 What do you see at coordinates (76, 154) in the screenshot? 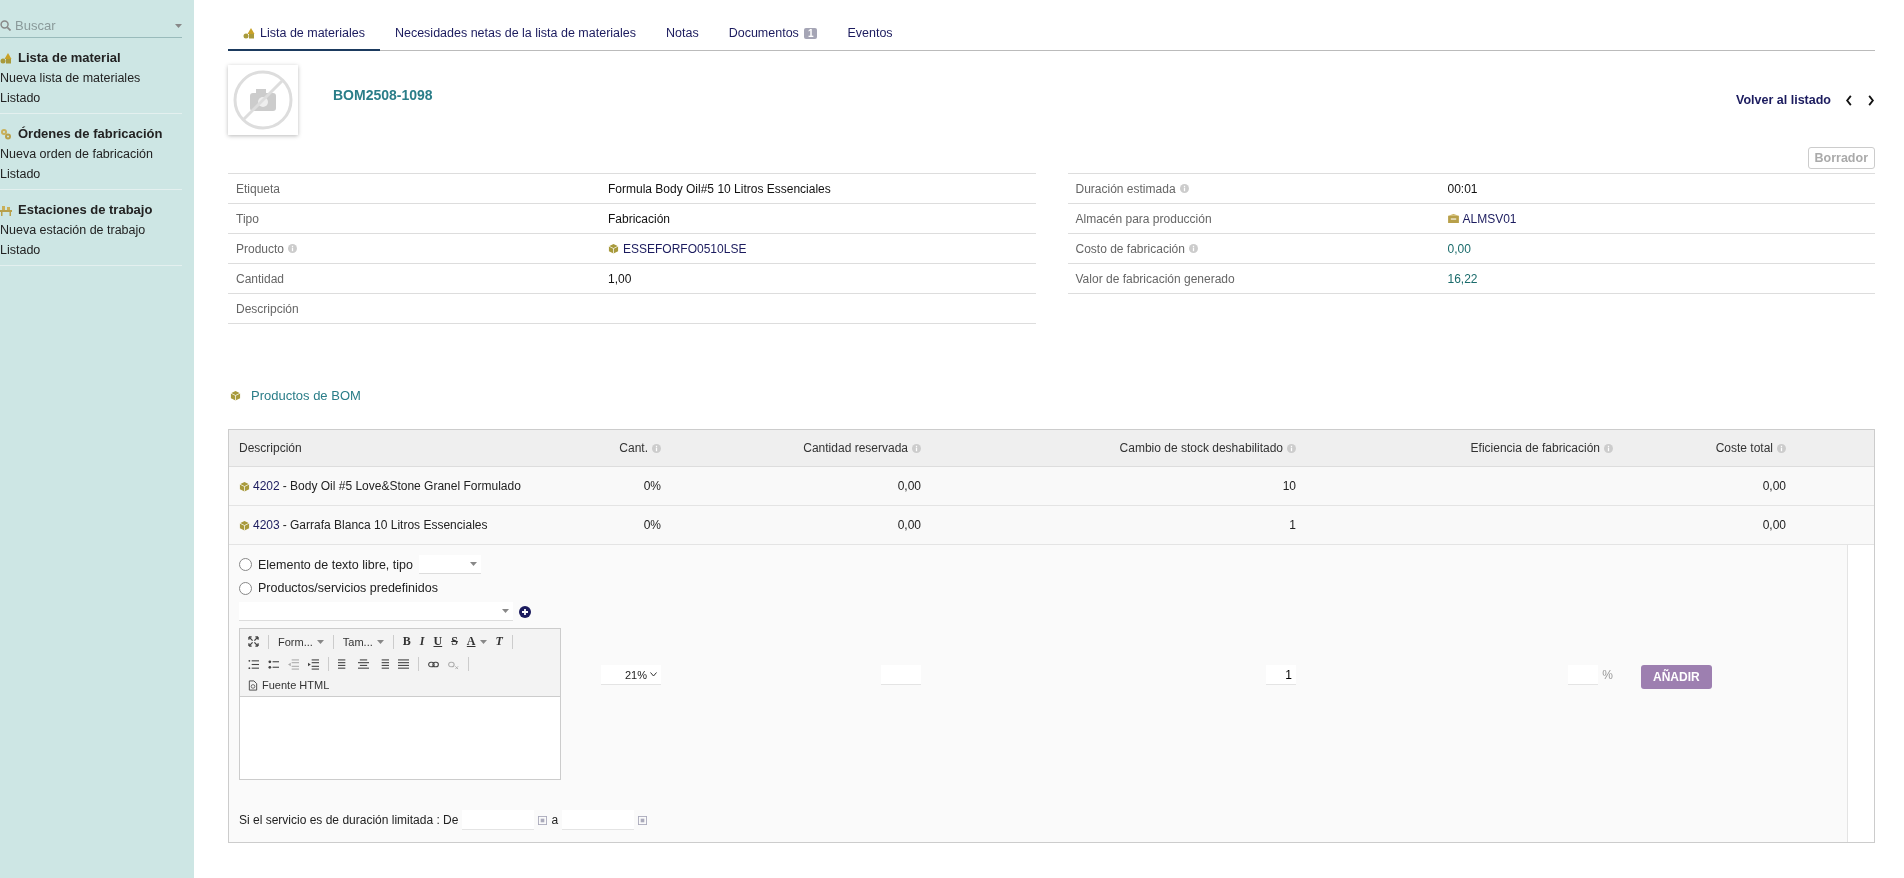
I see `menu-item: Nueva orden de fabricación` at bounding box center [76, 154].